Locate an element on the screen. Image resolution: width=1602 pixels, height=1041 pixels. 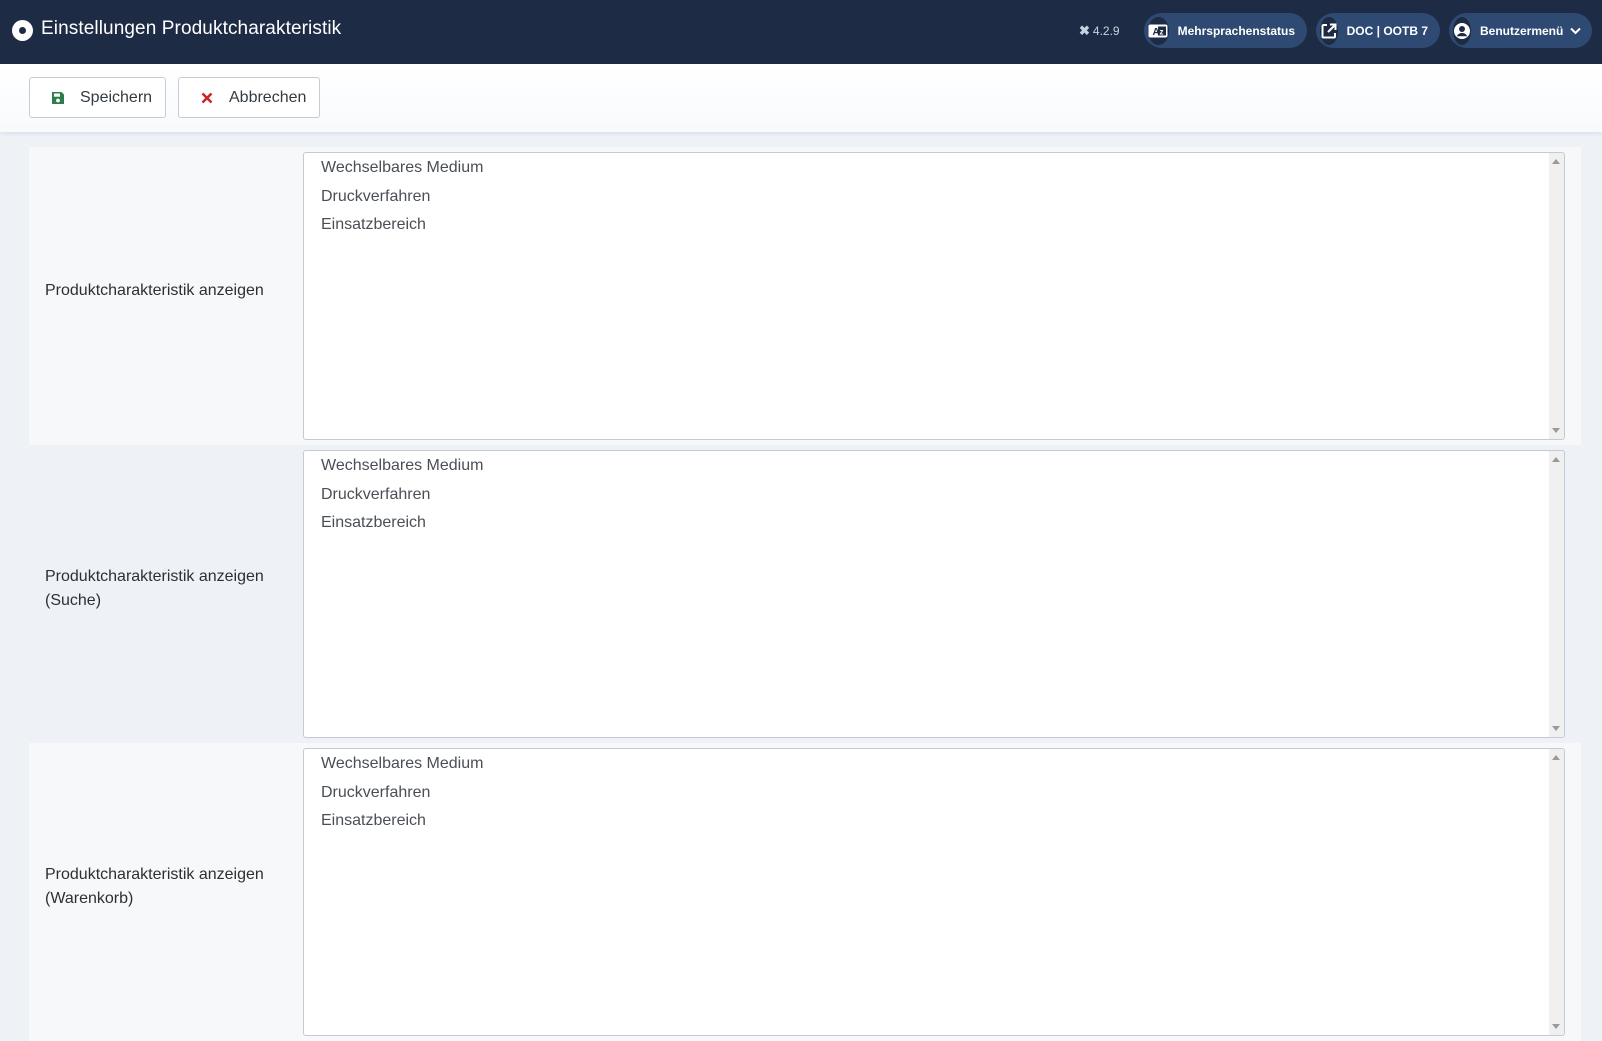
site-link-button: DOC | OOTB 7 is located at coordinates (1378, 30).